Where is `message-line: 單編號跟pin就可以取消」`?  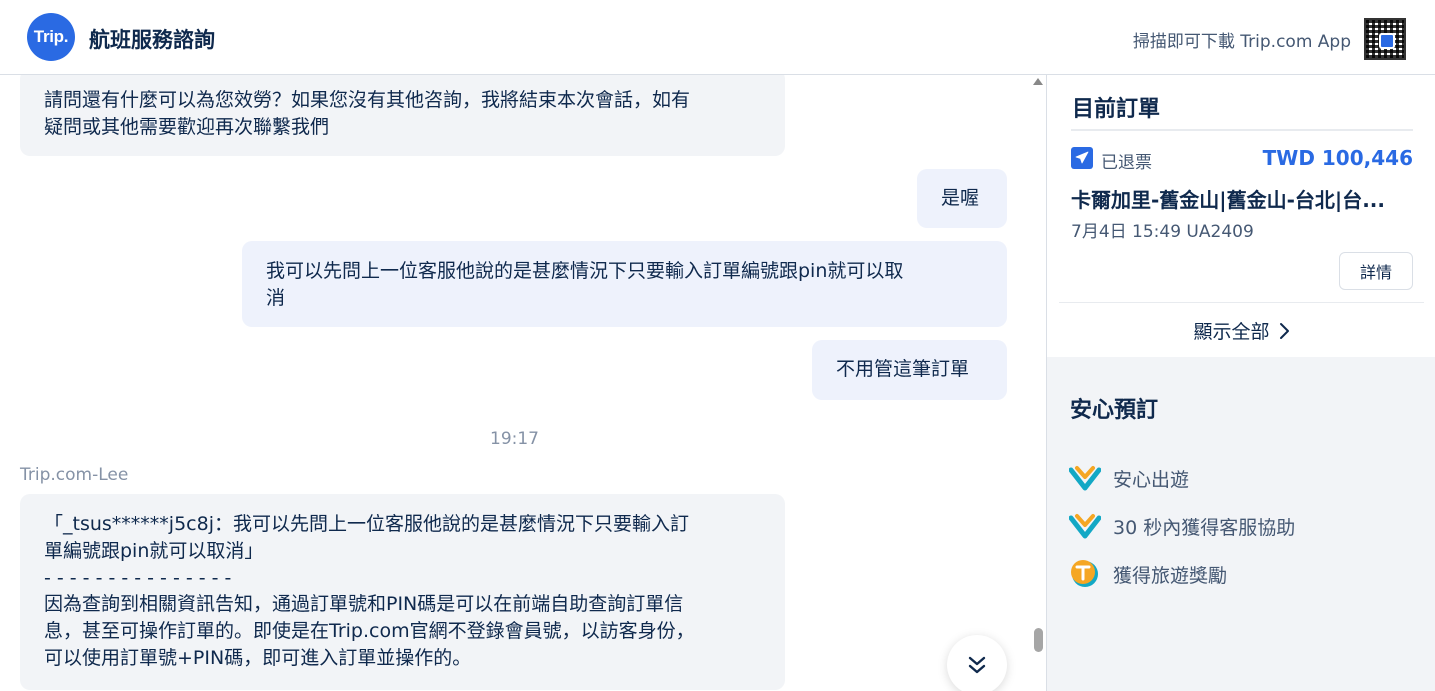
message-line: 單編號跟pin就可以取消」 is located at coordinates (154, 551).